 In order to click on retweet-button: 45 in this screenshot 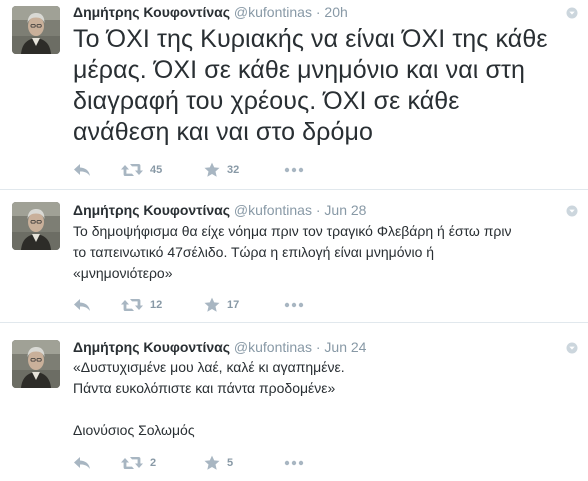, I will do `click(141, 170)`.